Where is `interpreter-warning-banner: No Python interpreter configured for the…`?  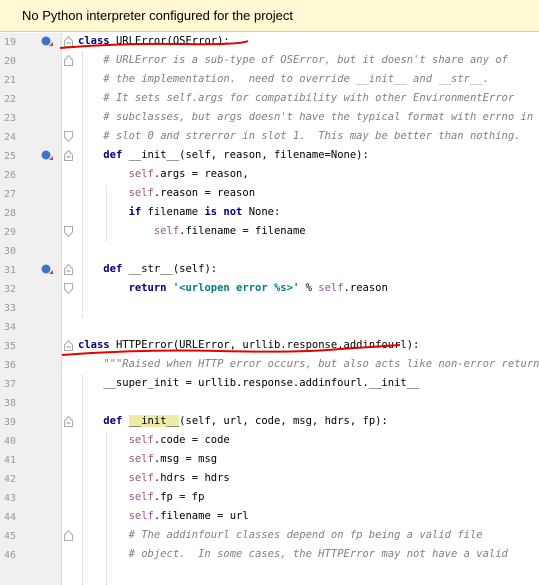 interpreter-warning-banner: No Python interpreter configured for the… is located at coordinates (269, 16).